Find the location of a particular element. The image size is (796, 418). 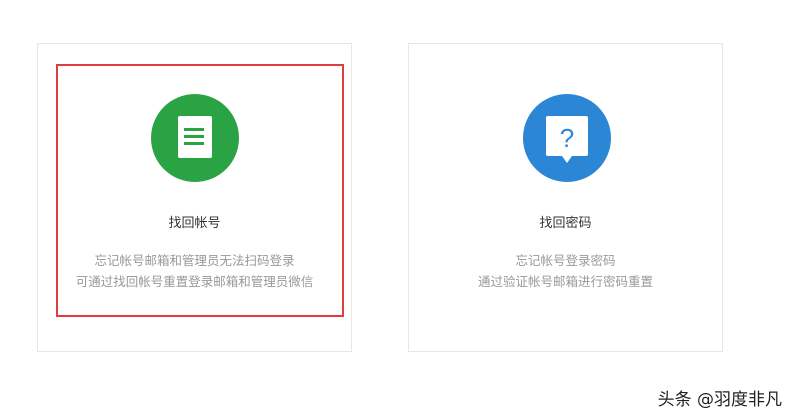

watermark: 头条 @羽度非凡 is located at coordinates (719, 400).